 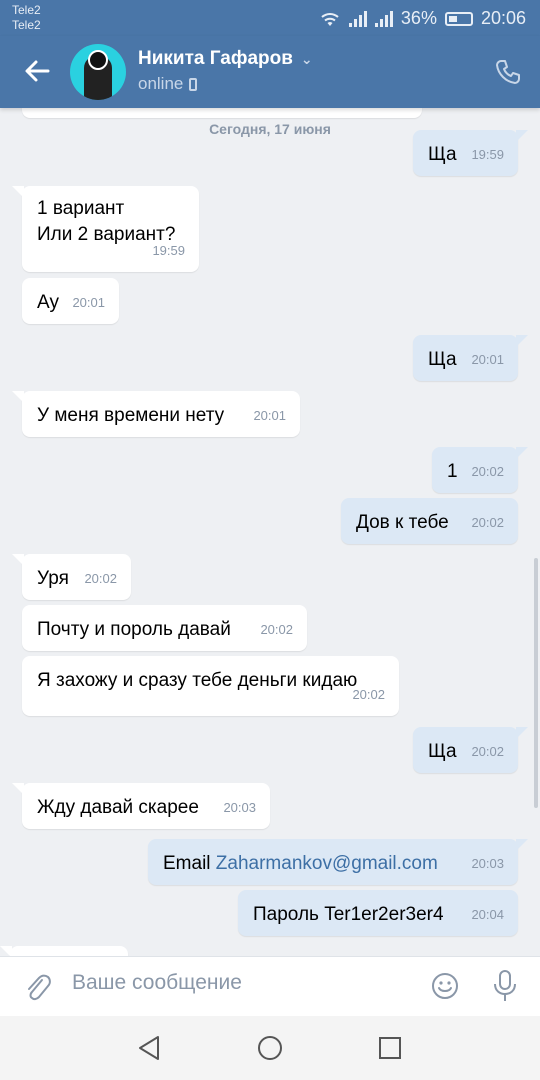 What do you see at coordinates (458, 18) in the screenshot?
I see `battery-icon` at bounding box center [458, 18].